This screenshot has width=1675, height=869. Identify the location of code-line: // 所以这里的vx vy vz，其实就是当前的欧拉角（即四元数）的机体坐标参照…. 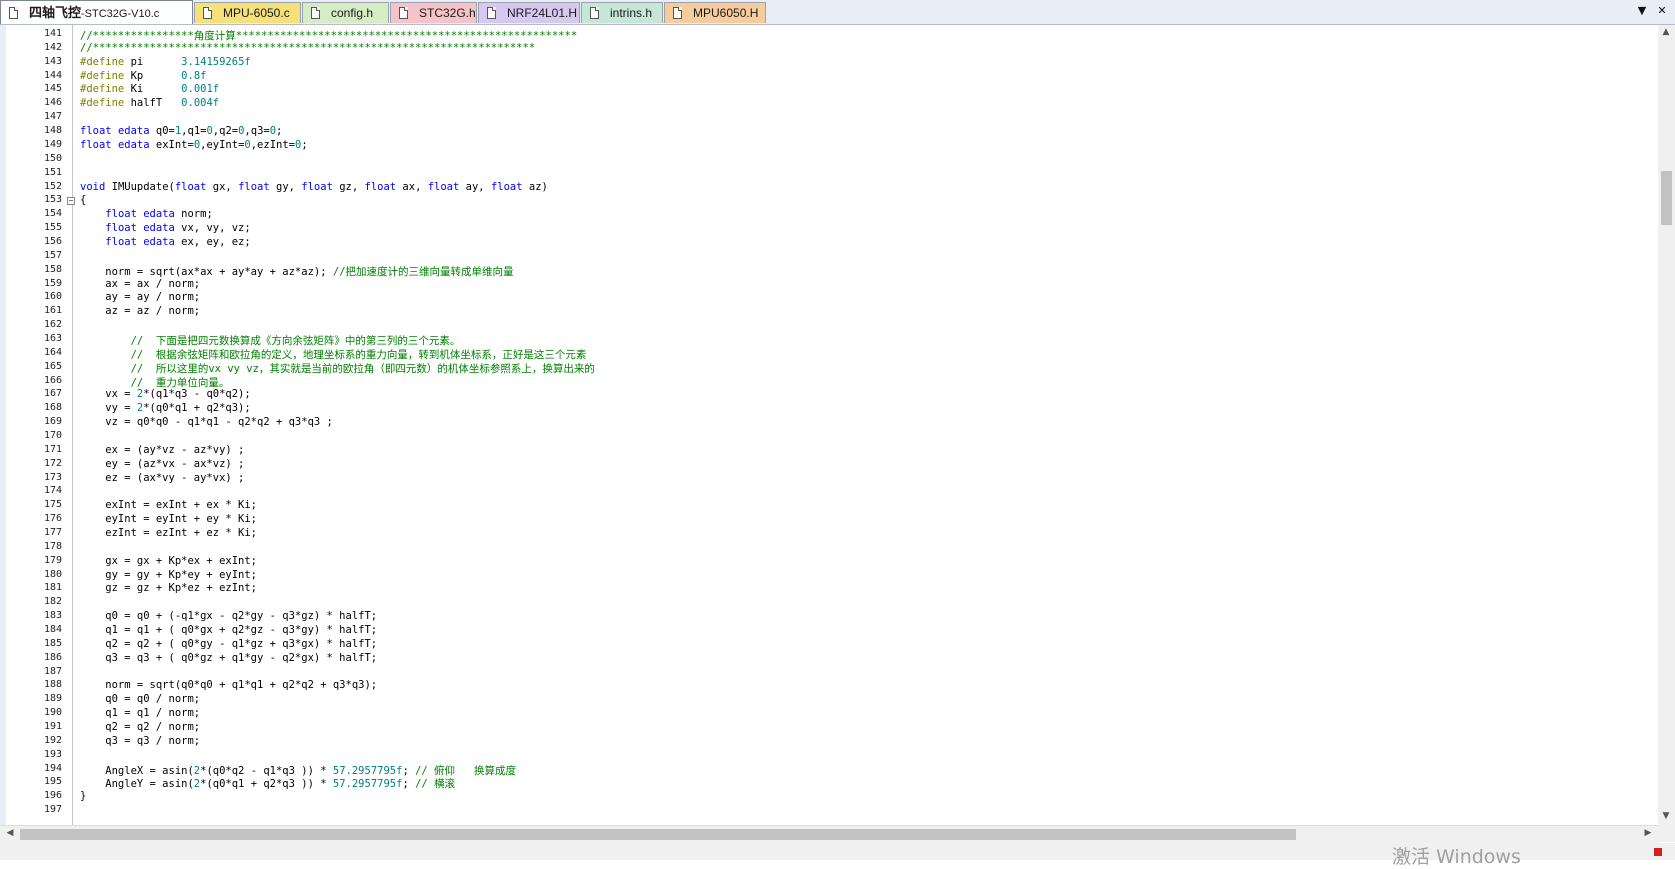
(337, 368).